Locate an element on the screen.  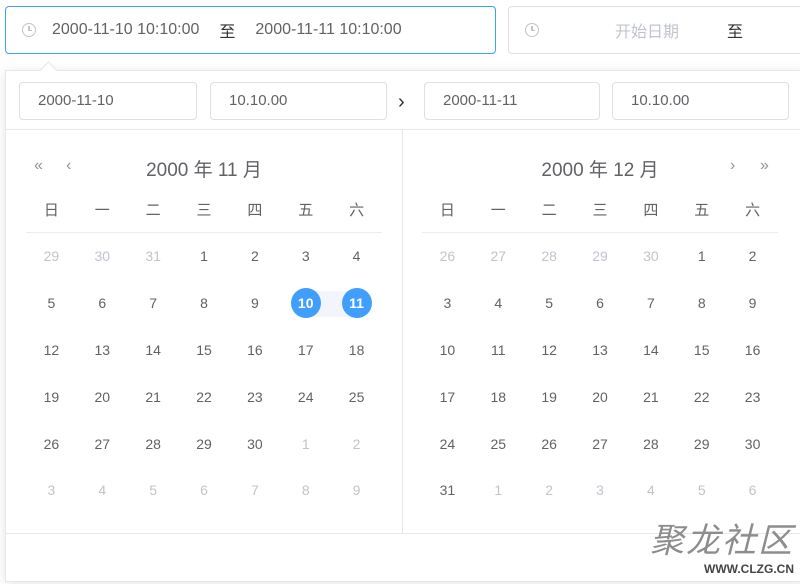
end-time-input: 10.10.00 is located at coordinates (700, 101).